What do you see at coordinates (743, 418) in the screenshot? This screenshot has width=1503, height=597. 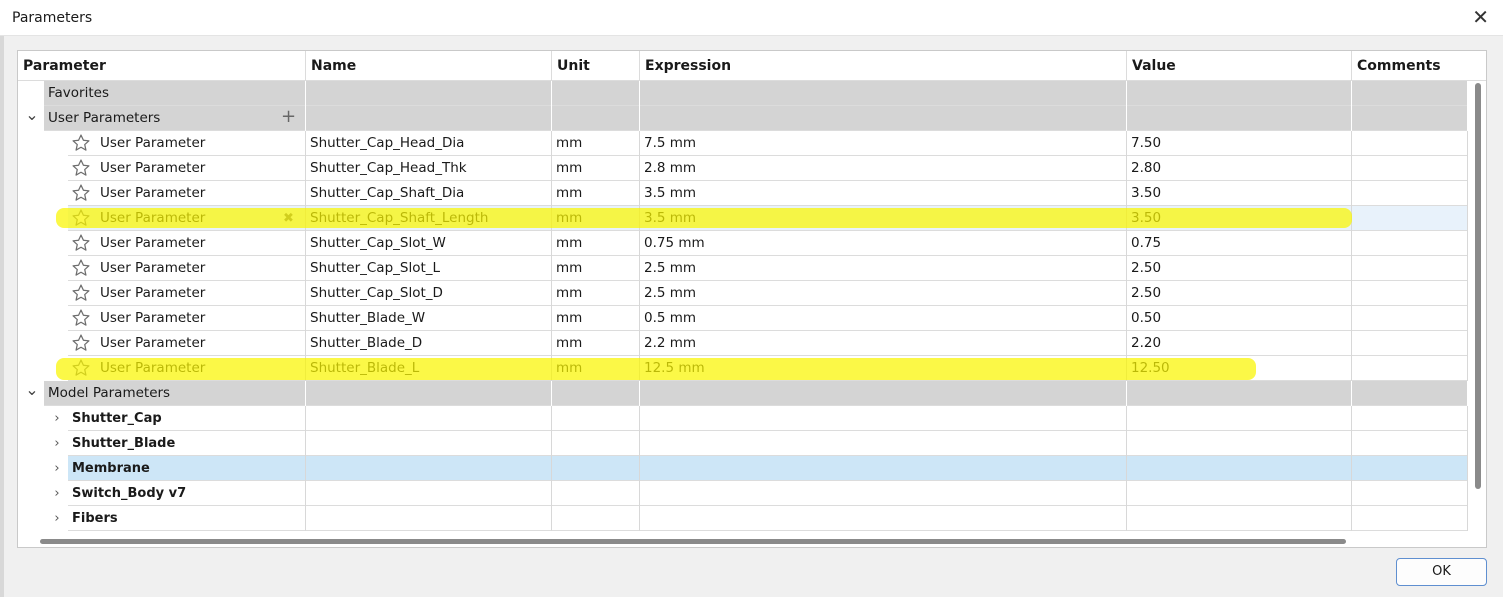 I see `tree-item-model: › Shutter_Cap` at bounding box center [743, 418].